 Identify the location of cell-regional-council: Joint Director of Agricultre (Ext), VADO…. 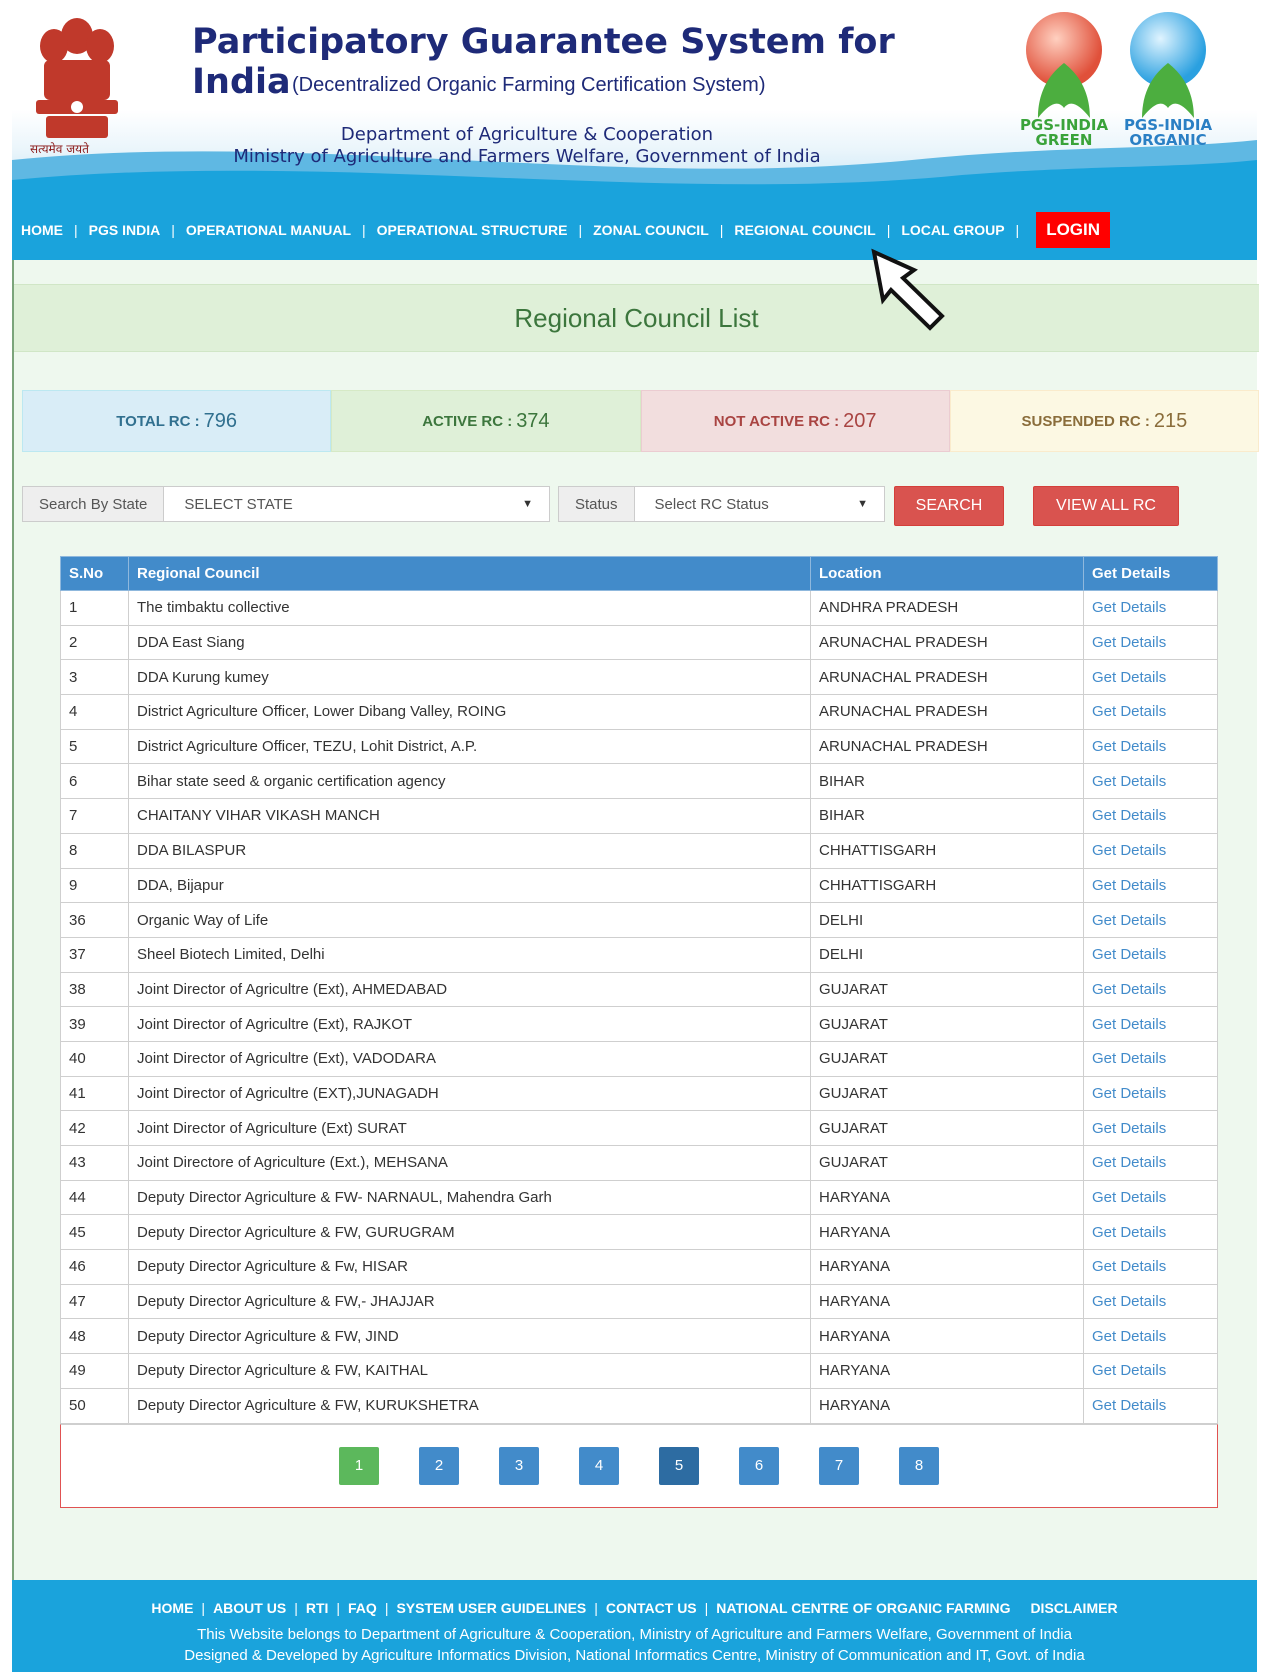
(469, 1058).